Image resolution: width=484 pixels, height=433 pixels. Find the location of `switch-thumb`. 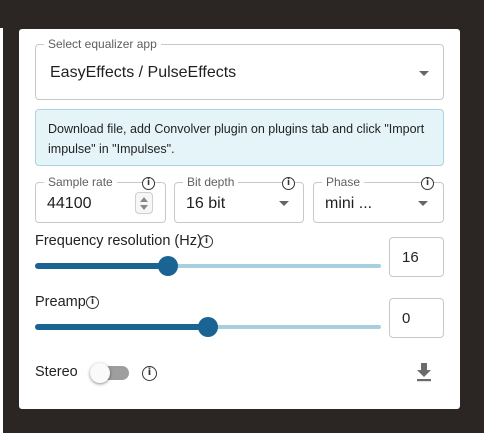

switch-thumb is located at coordinates (100, 373).